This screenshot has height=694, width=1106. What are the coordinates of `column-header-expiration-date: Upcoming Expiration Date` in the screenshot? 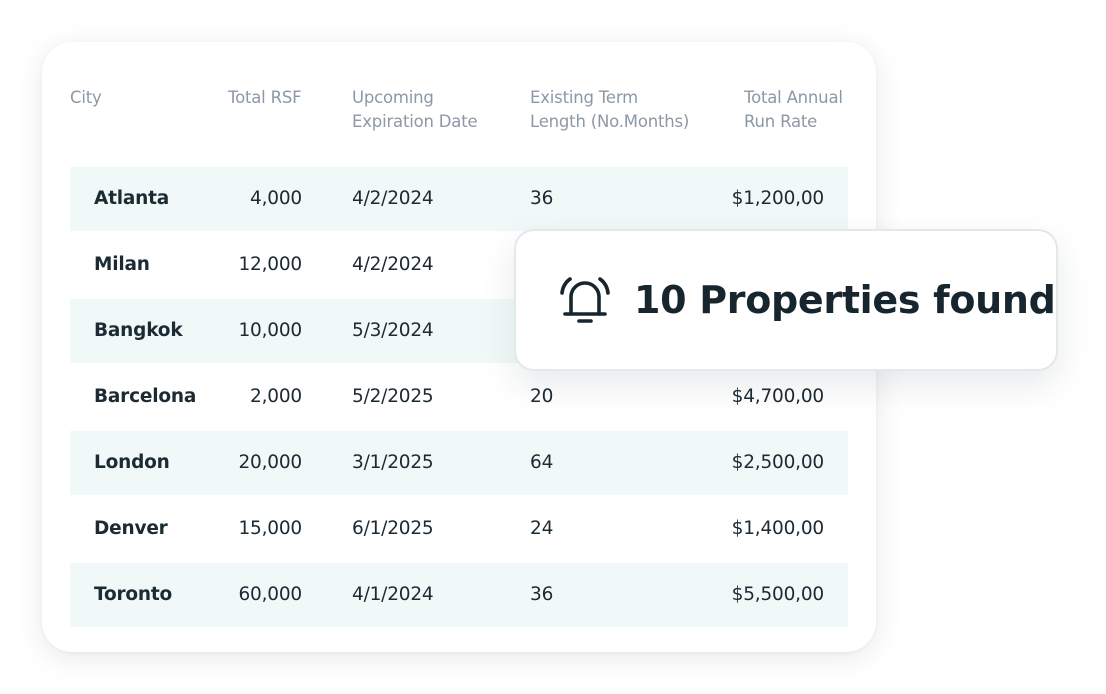 It's located at (415, 110).